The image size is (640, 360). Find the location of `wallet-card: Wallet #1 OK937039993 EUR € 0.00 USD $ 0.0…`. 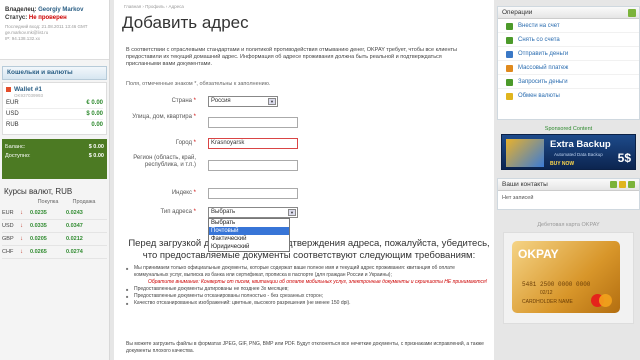

wallet-card: Wallet #1 OK937039993 EUR € 0.00 USD $ 0.0… is located at coordinates (54, 108).